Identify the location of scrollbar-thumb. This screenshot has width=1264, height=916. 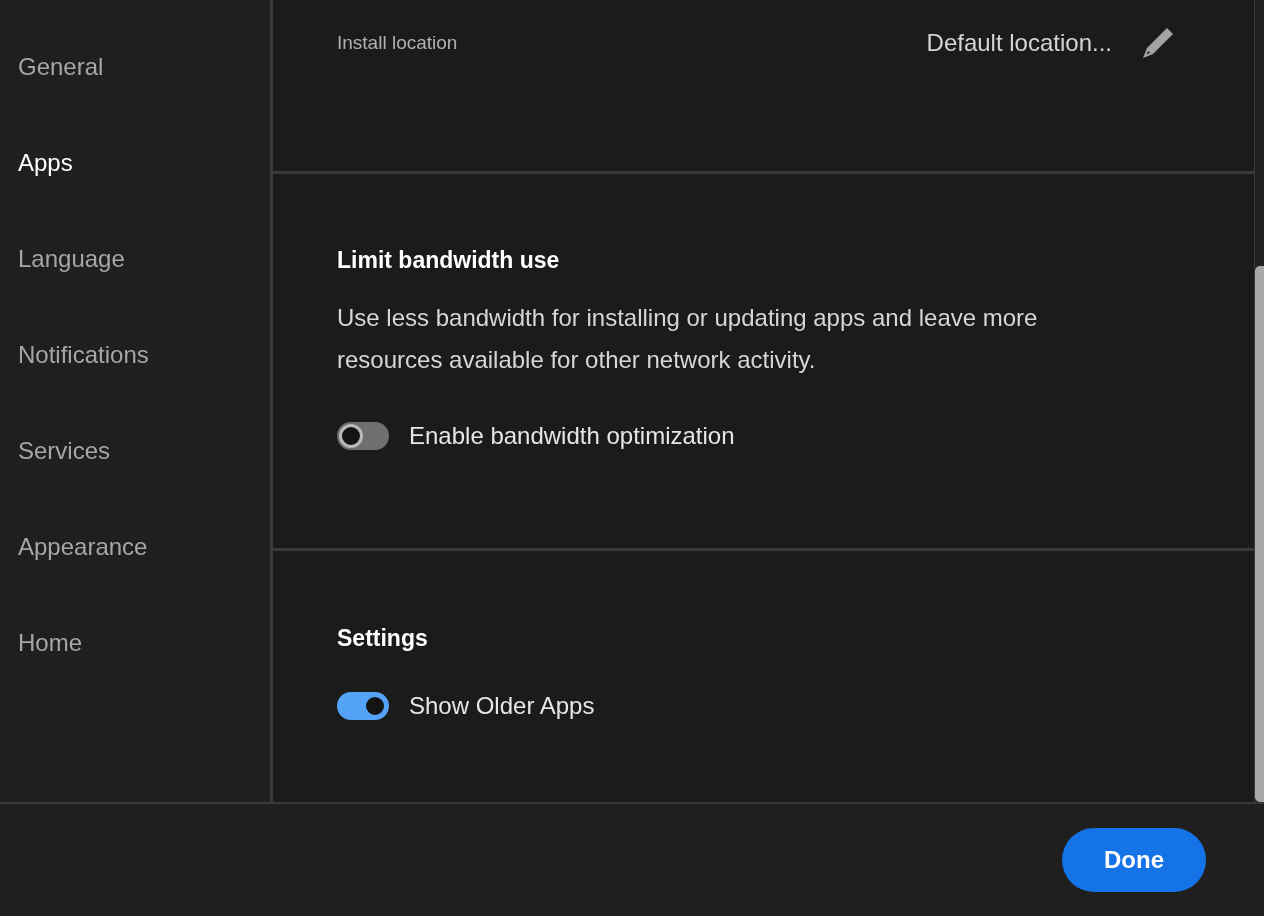
(1259, 534).